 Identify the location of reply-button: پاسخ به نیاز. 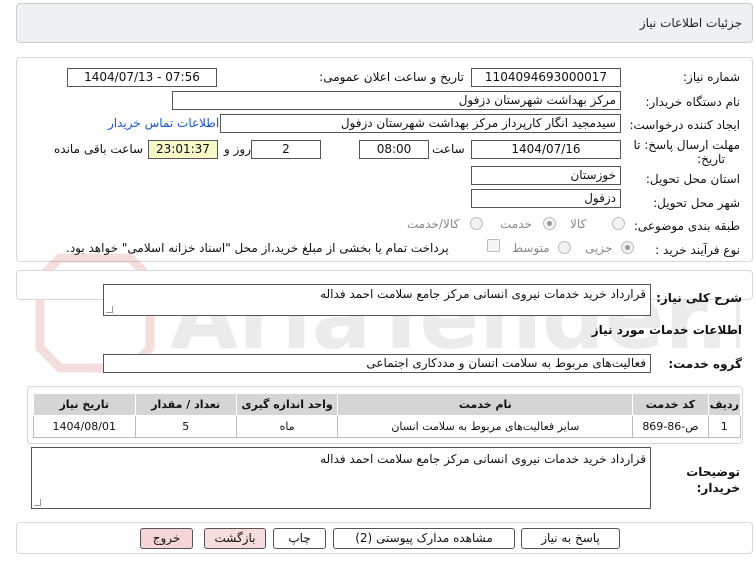
(570, 538).